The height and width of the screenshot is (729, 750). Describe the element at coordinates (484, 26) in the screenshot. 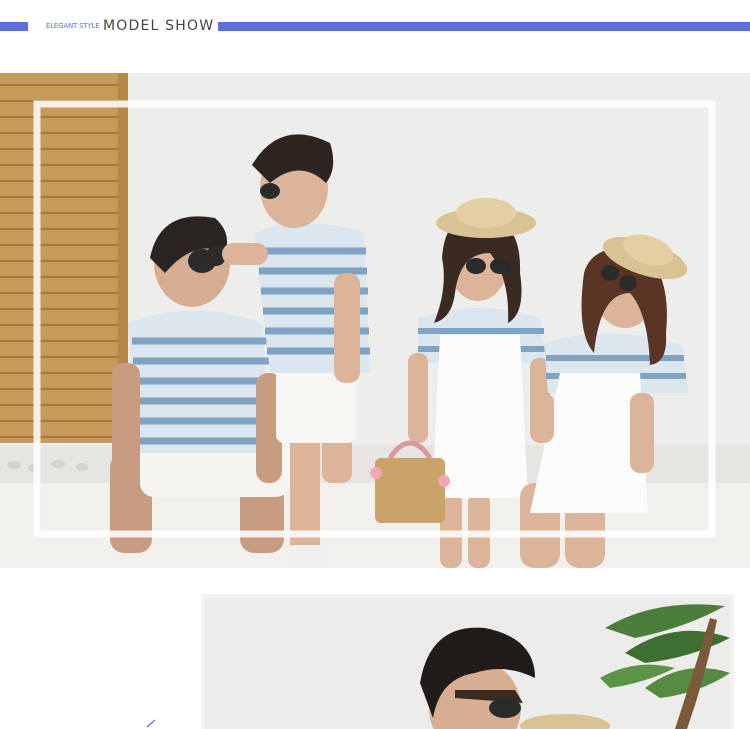

I see `accent-bar-right` at that location.